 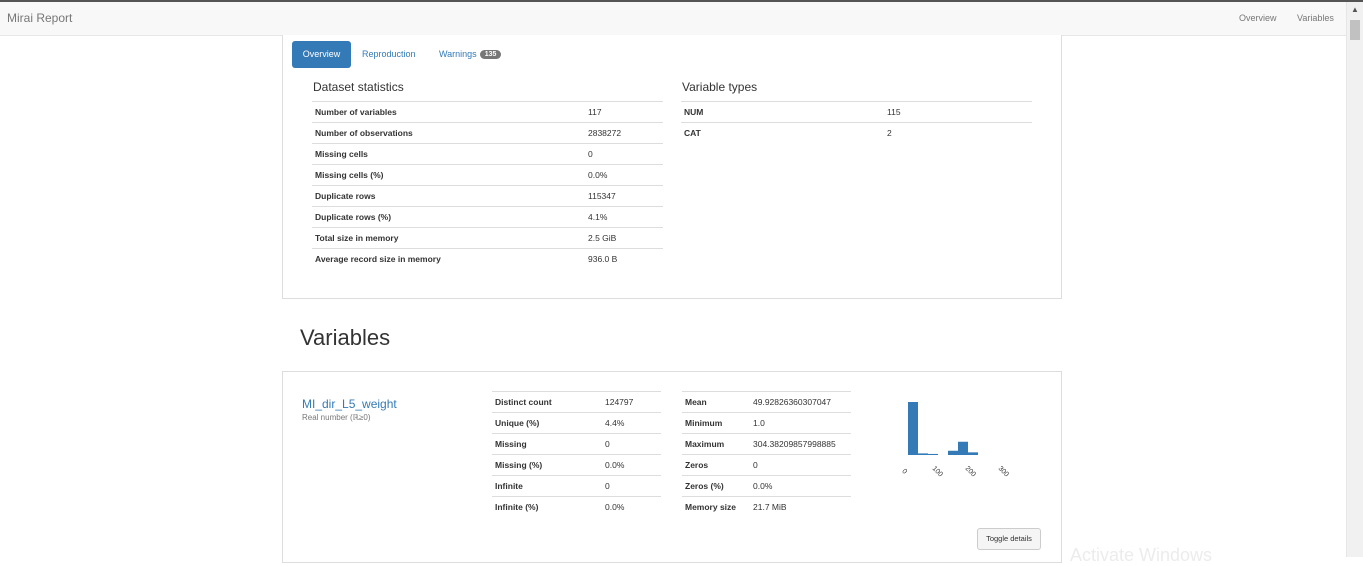 What do you see at coordinates (448, 258) in the screenshot?
I see `stat-label: Average record size in memory` at bounding box center [448, 258].